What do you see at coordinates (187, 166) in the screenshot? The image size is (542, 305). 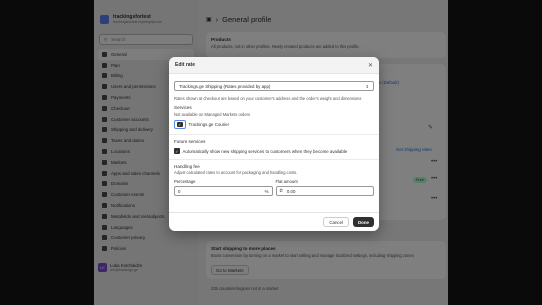 I see `handling-fee-title: Handling fee` at bounding box center [187, 166].